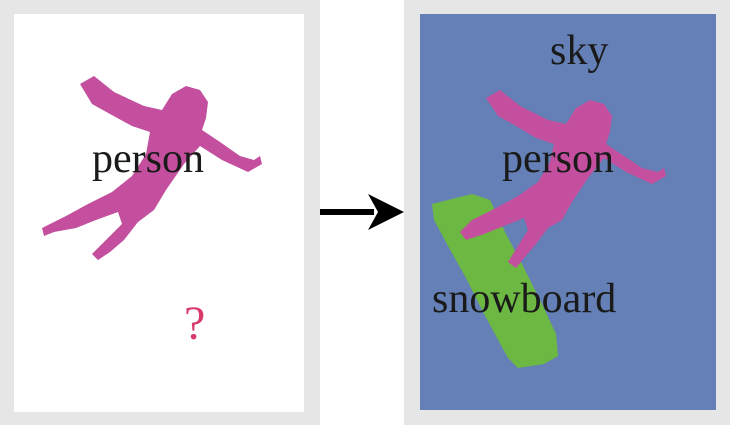 The image size is (730, 425). What do you see at coordinates (195, 323) in the screenshot?
I see `question-mark-label: ?` at bounding box center [195, 323].